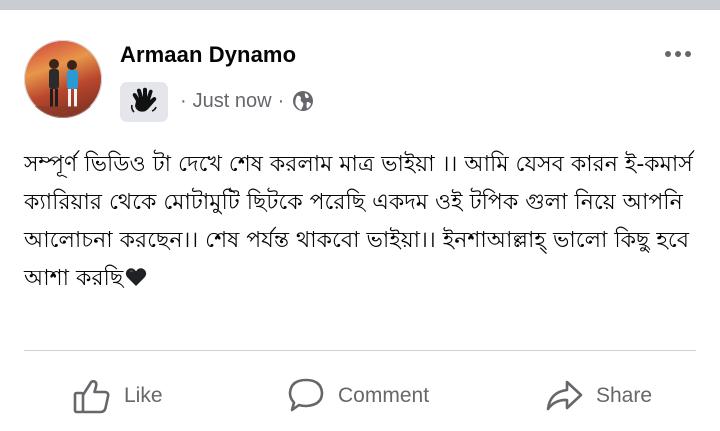  I want to click on waving-hand-icon, so click(143, 100).